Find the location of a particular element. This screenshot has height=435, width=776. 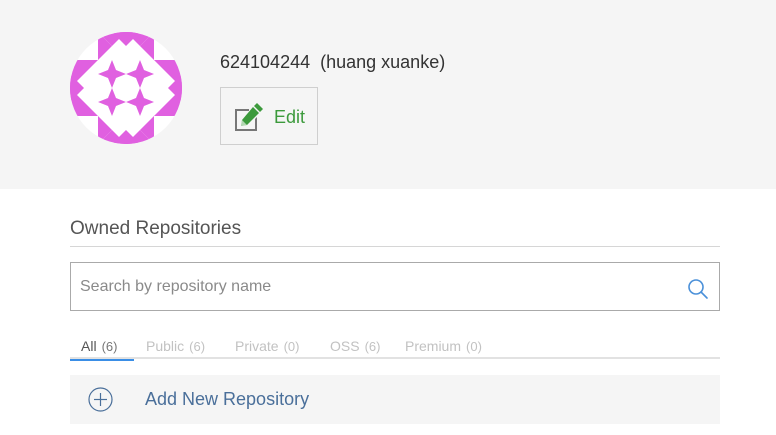

repository-search-box is located at coordinates (395, 286).